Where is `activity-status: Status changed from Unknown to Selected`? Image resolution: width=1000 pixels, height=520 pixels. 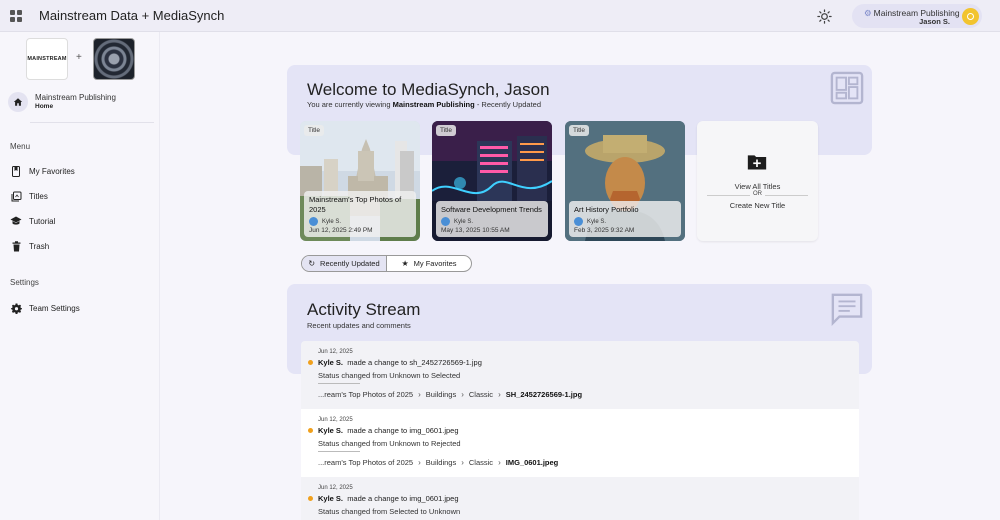 activity-status: Status changed from Unknown to Selected is located at coordinates (389, 375).